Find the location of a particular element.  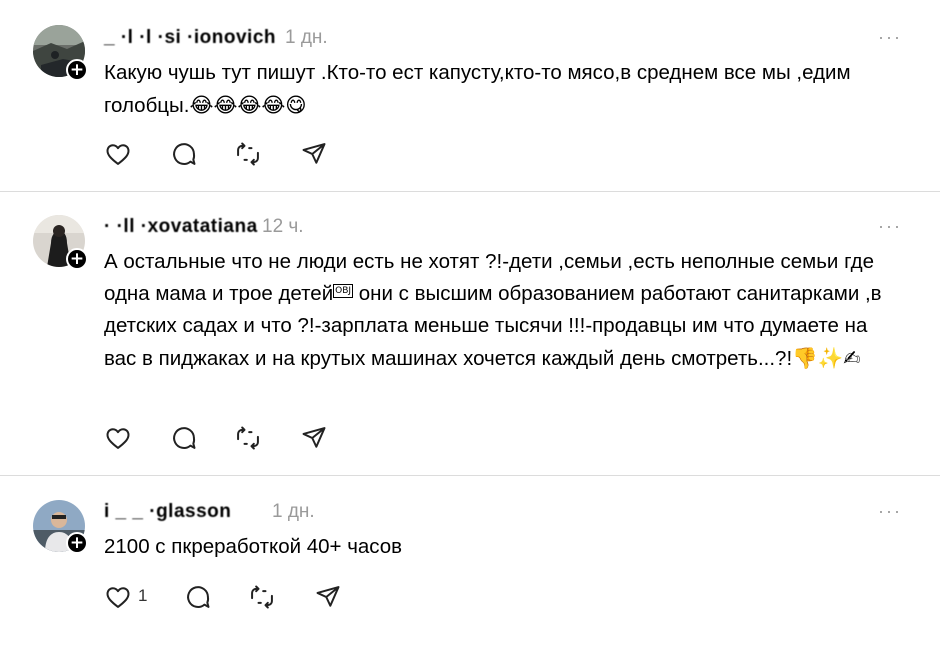

comment-text: 2100 с пкреработкой 40+ часов is located at coordinates (504, 547).